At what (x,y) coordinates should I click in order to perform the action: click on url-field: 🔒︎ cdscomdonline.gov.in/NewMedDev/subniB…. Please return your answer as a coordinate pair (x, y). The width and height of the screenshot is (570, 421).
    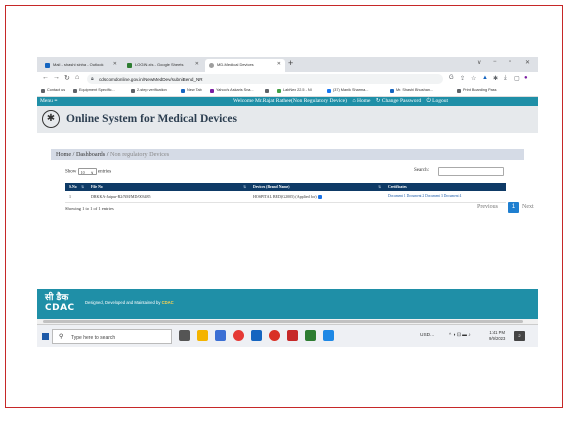
    Looking at the image, I should click on (265, 79).